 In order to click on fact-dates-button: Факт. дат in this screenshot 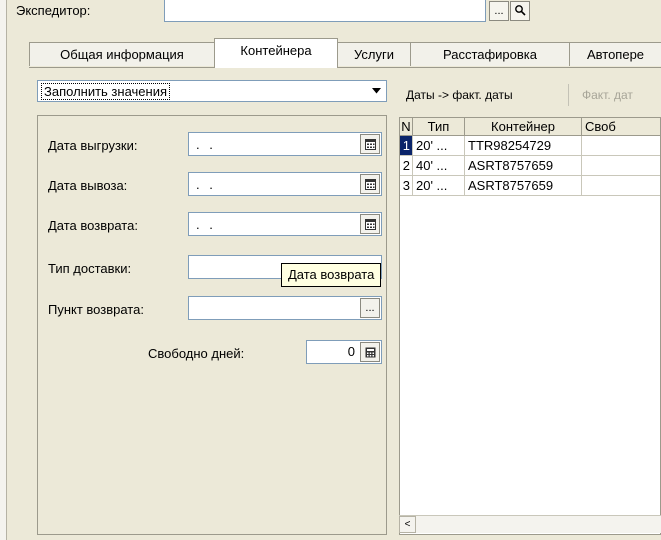, I will do `click(607, 95)`.